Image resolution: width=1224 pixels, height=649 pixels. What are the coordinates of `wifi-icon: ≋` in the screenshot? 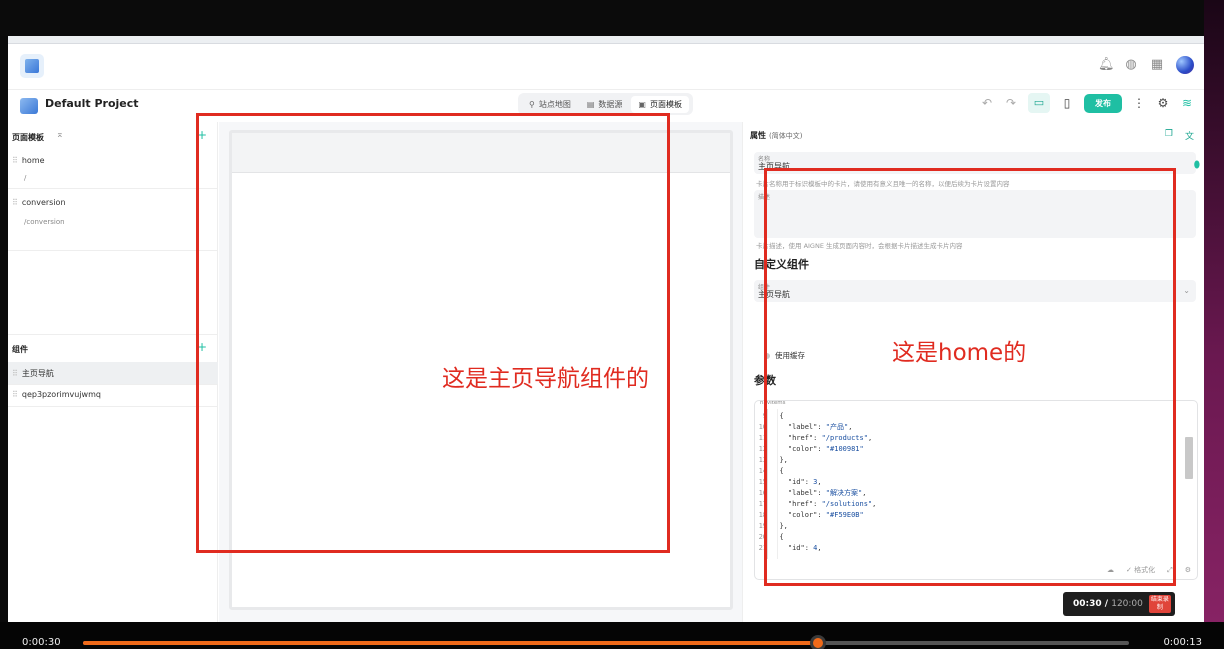 It's located at (1187, 103).